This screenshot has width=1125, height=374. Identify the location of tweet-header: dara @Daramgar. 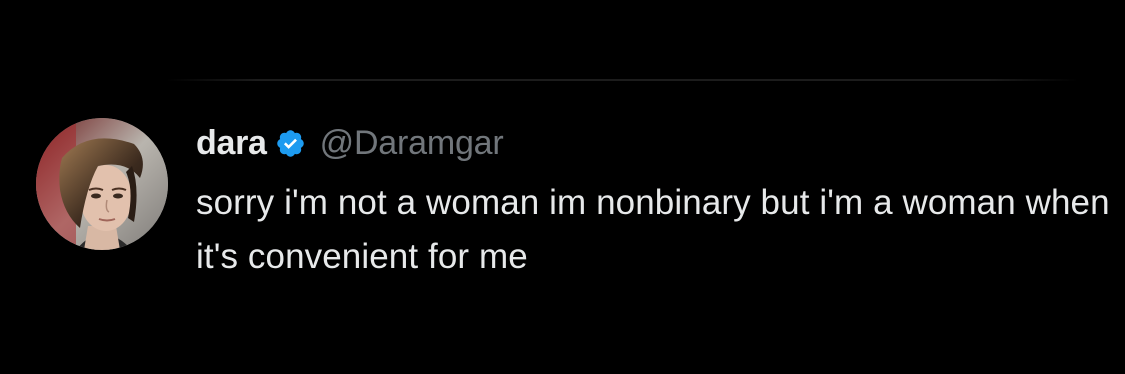
(656, 143).